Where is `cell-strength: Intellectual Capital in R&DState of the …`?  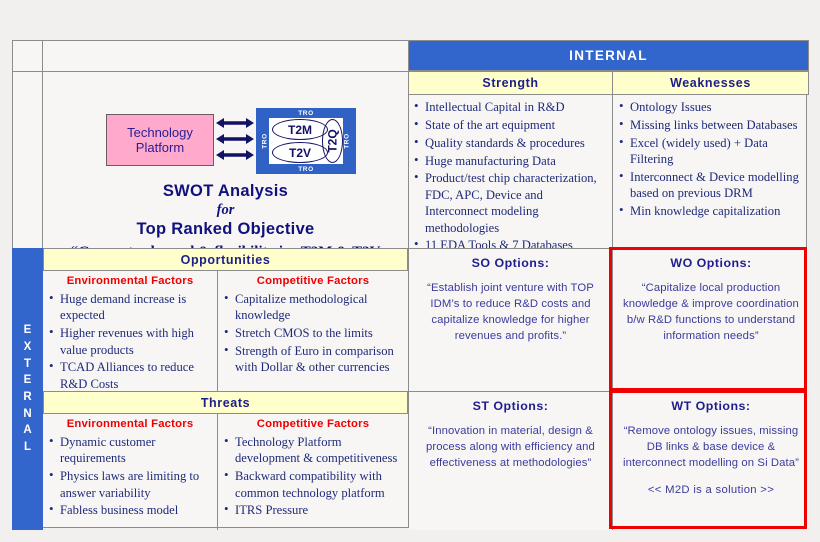 cell-strength: Intellectual Capital in R&DState of the … is located at coordinates (510, 171).